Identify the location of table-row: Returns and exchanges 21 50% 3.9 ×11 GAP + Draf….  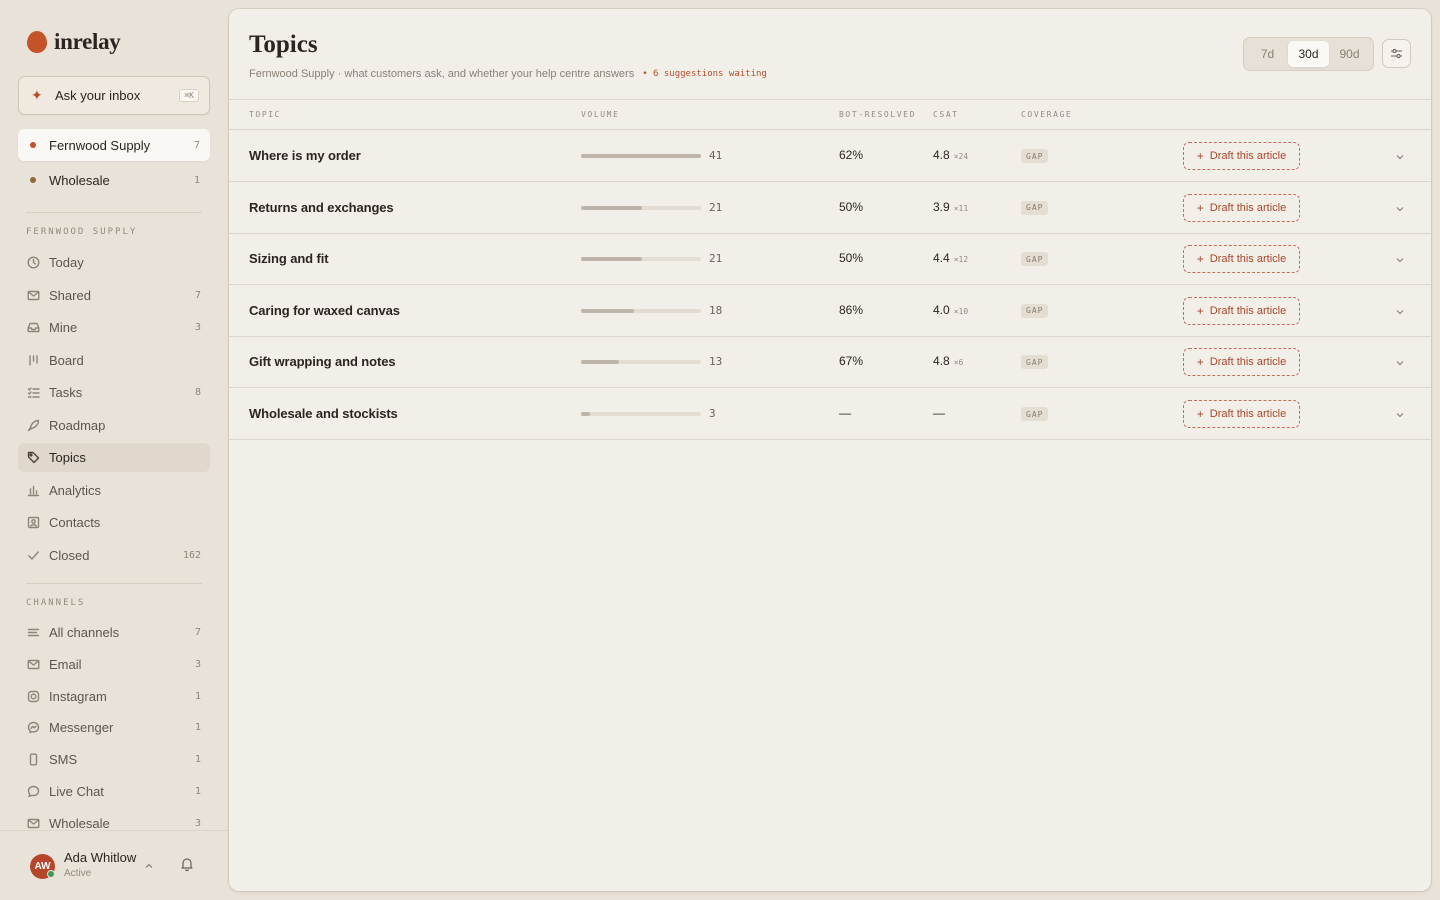
(830, 208).